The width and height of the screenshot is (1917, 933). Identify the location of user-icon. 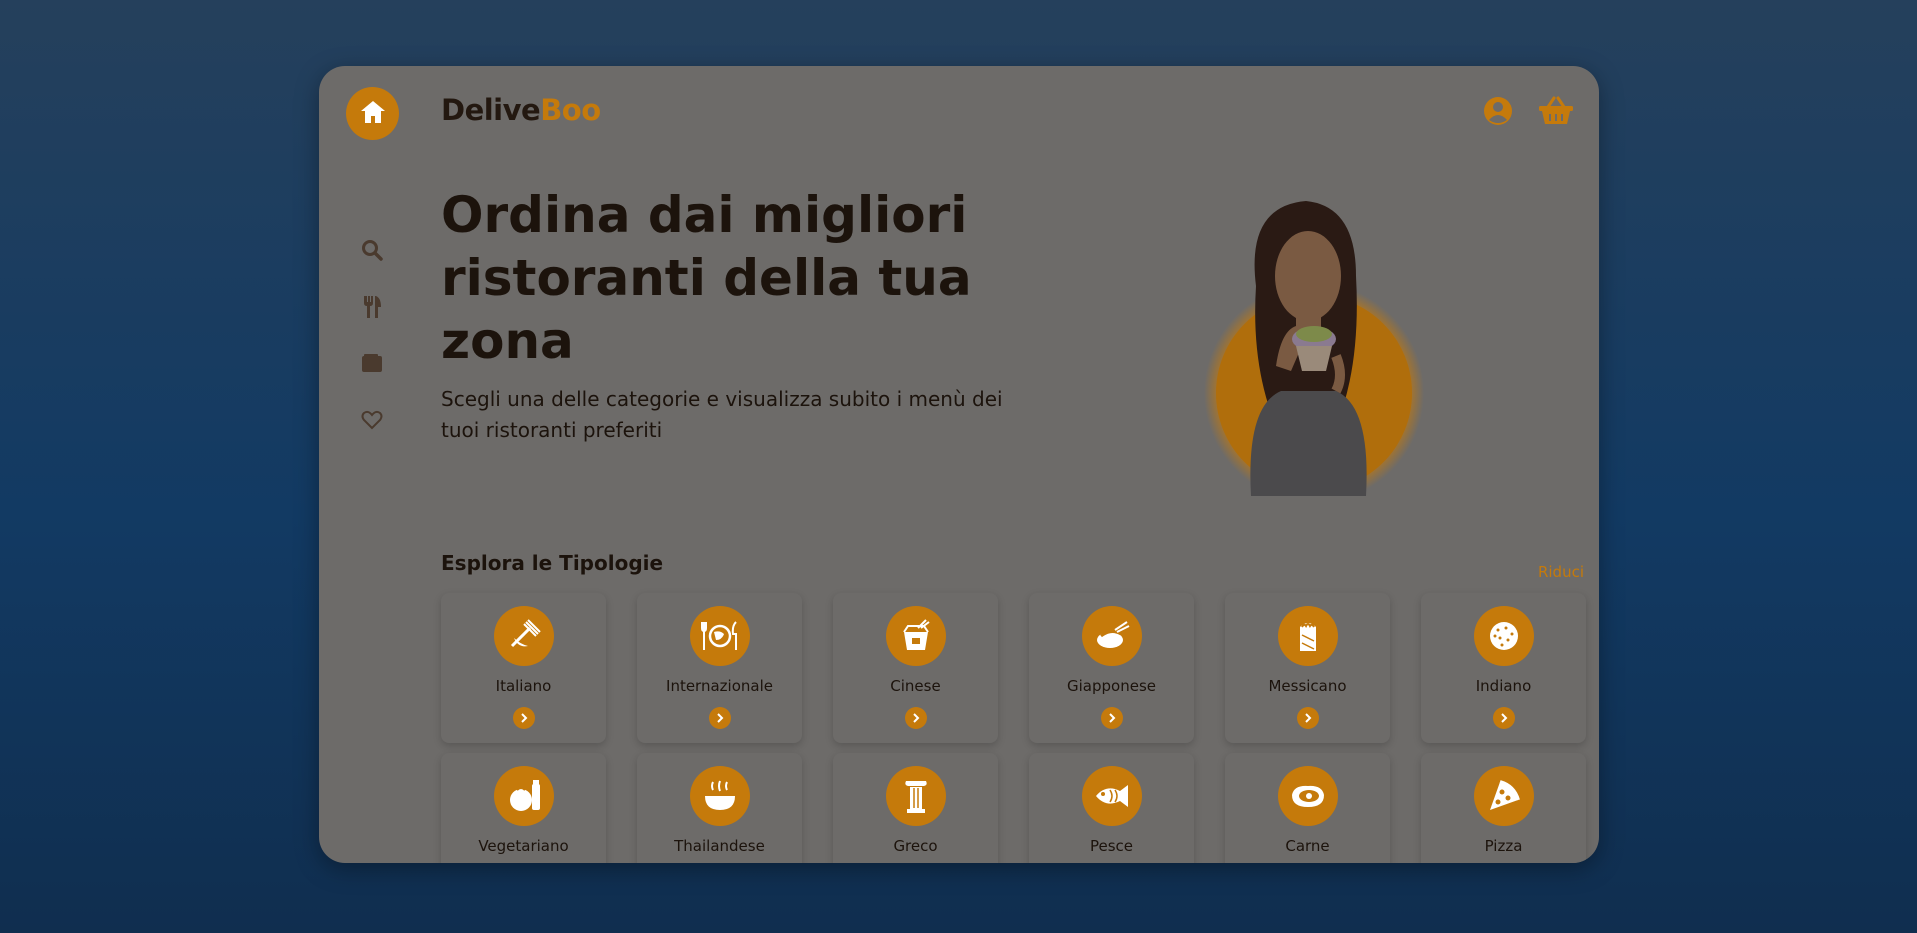
(1498, 113).